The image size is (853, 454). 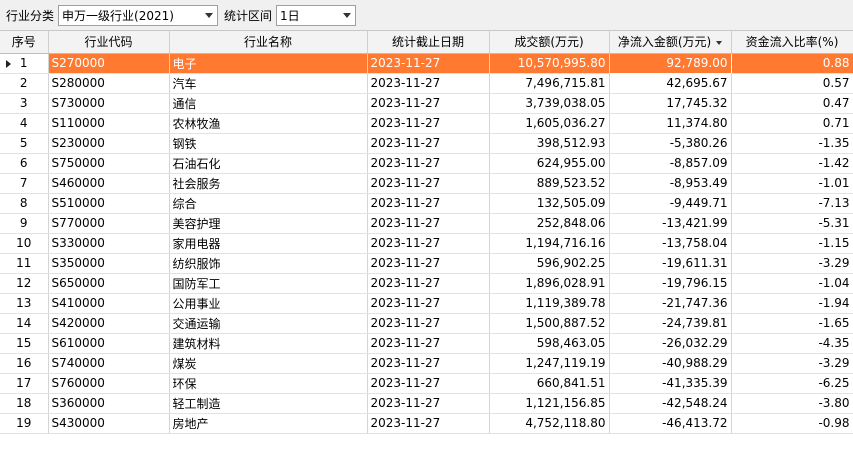 What do you see at coordinates (268, 123) in the screenshot?
I see `cell-col-name: 农林牧渔` at bounding box center [268, 123].